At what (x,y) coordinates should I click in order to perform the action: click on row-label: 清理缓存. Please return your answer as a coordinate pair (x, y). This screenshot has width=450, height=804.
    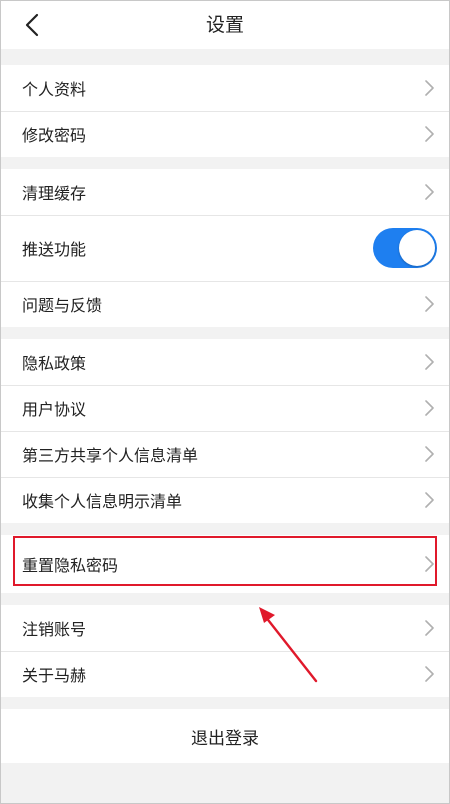
    Looking at the image, I should click on (54, 193).